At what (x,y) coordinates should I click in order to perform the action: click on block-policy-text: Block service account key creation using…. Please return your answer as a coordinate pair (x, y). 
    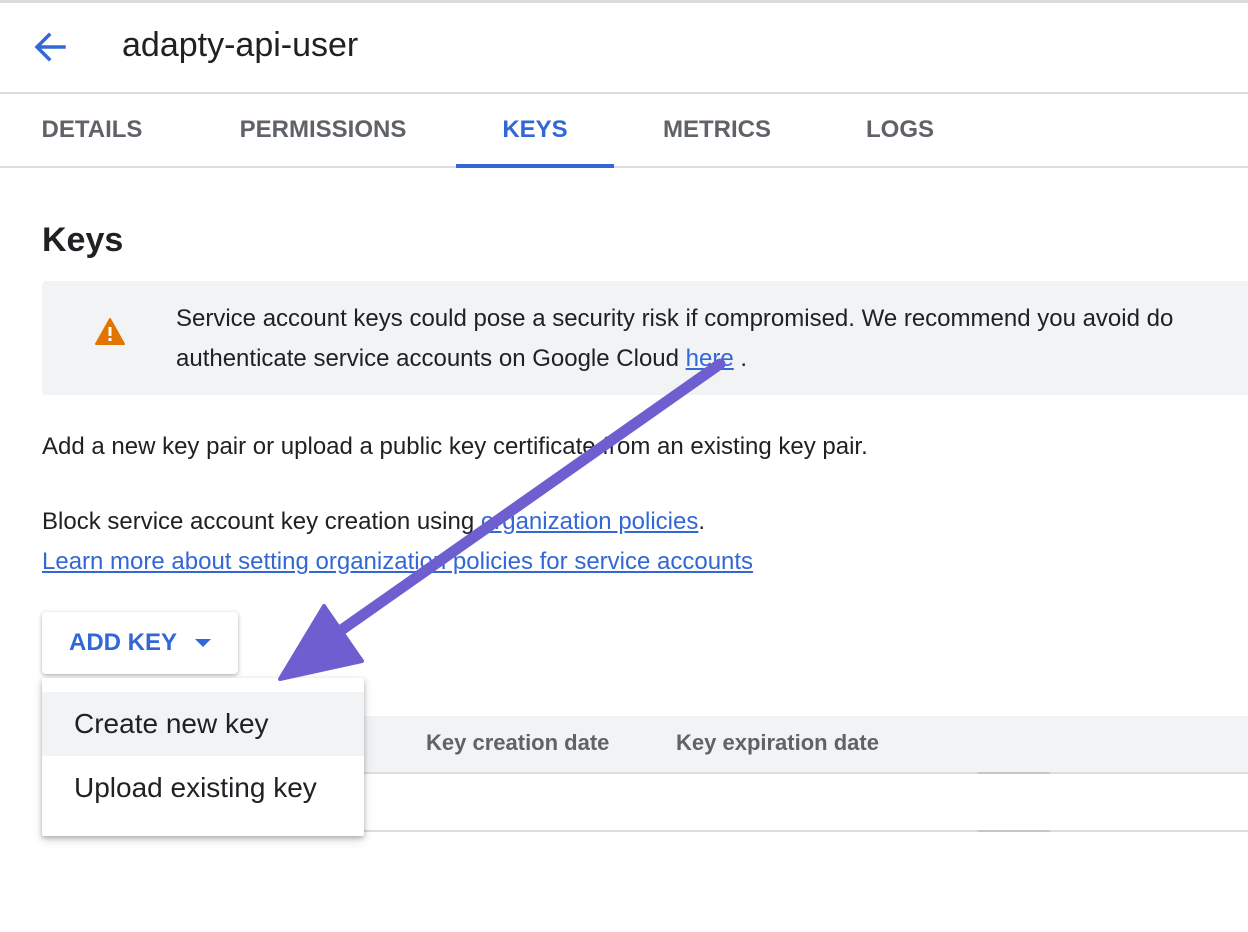
    Looking at the image, I should click on (397, 542).